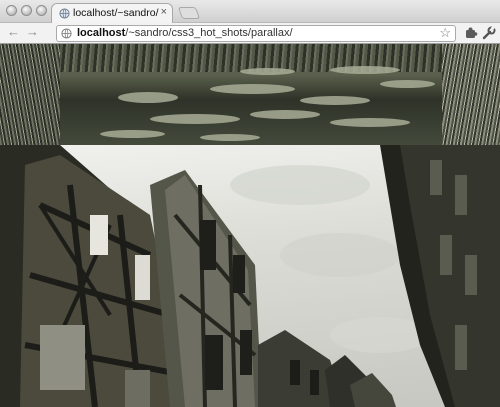 Image resolution: width=500 pixels, height=407 pixels. Describe the element at coordinates (209, 33) in the screenshot. I see `url-path: /~sandro/css3_hot_shots/parallax/` at that location.